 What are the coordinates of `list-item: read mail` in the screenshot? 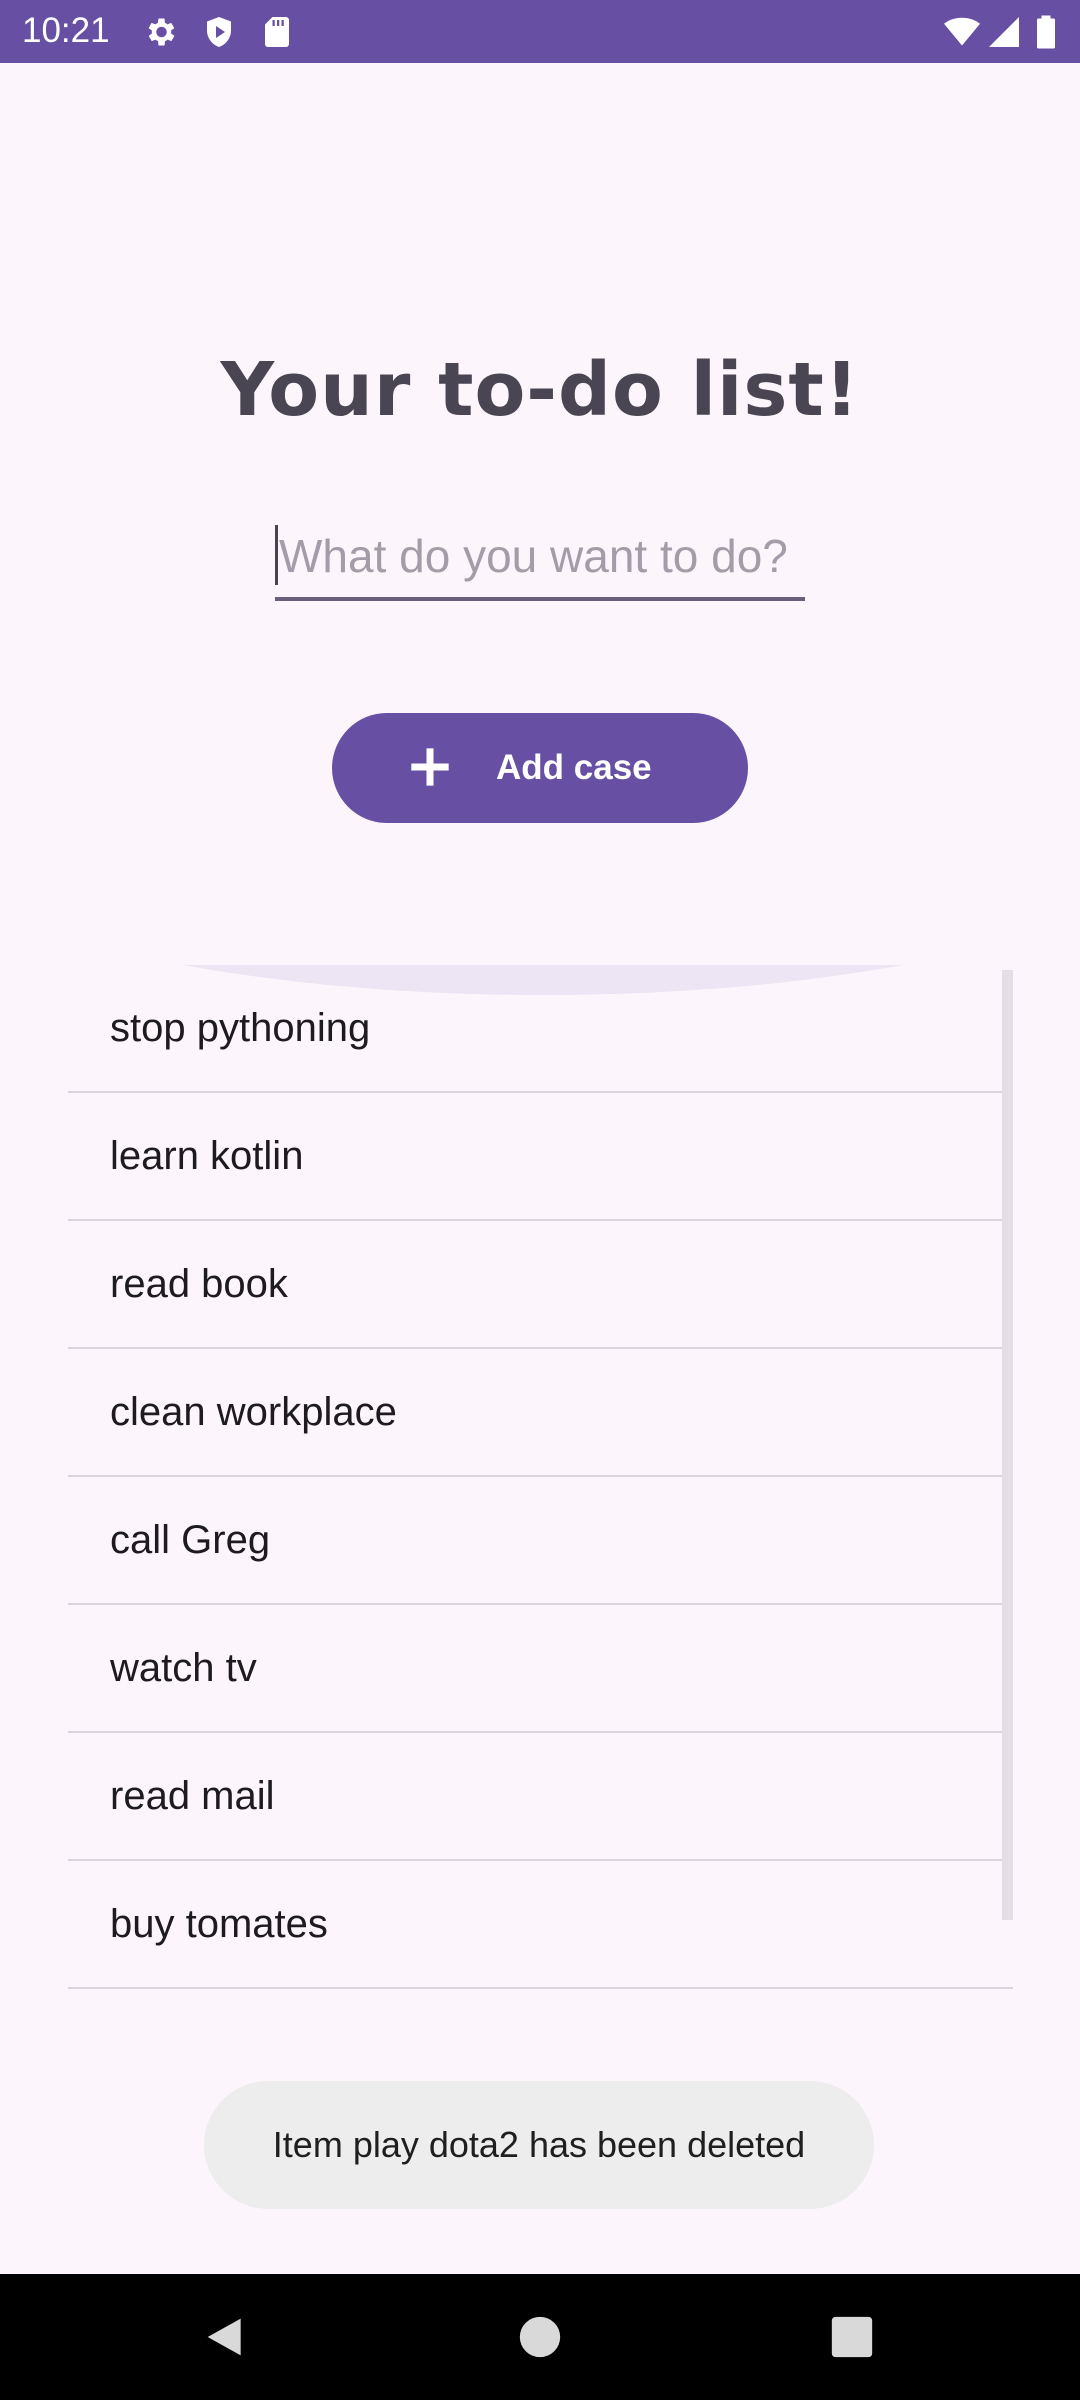 It's located at (540, 1797).